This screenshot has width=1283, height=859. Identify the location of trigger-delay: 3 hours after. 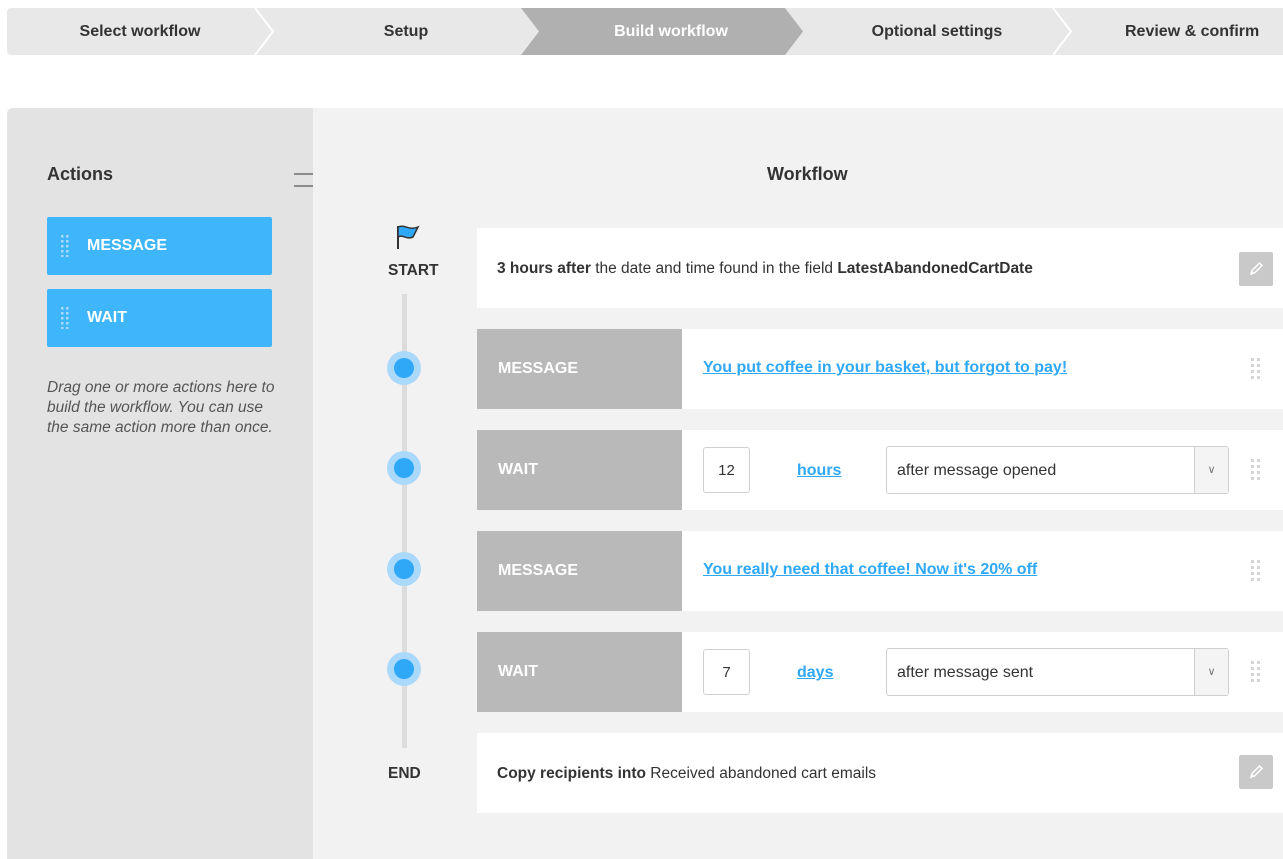
(544, 268).